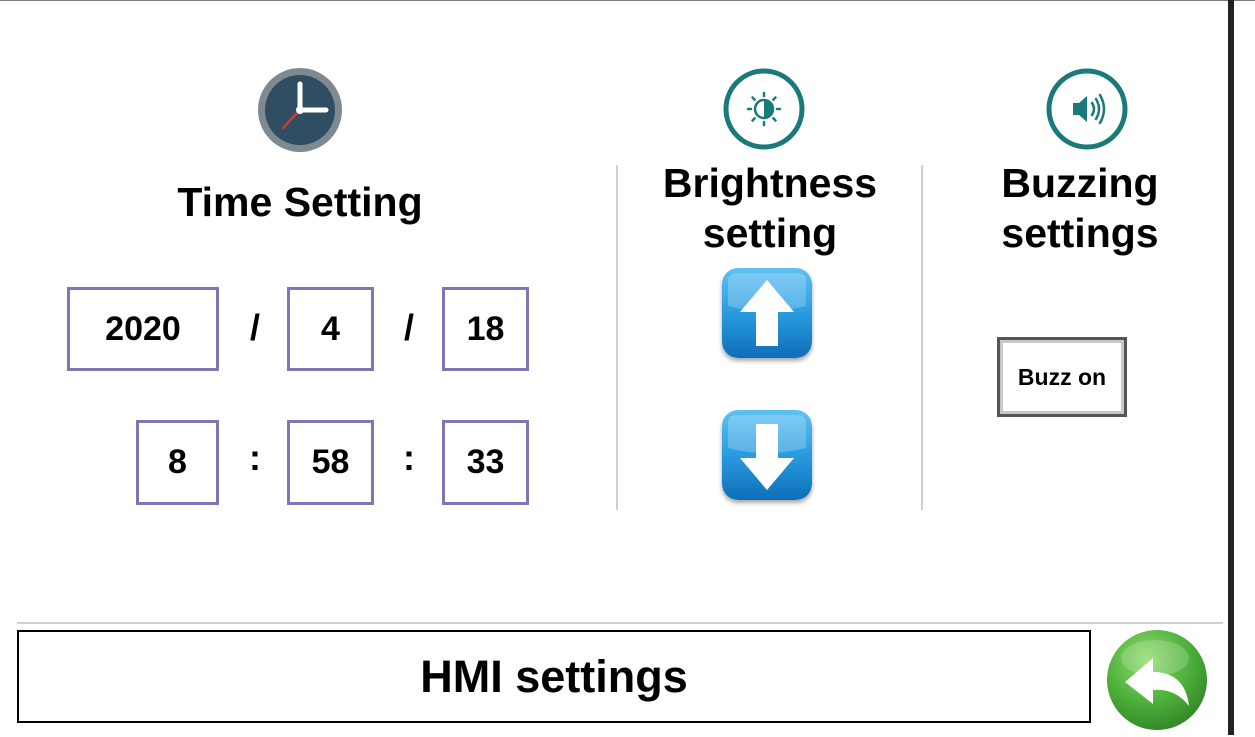  Describe the element at coordinates (1231, 367) in the screenshot. I see `right-edge-bar` at that location.